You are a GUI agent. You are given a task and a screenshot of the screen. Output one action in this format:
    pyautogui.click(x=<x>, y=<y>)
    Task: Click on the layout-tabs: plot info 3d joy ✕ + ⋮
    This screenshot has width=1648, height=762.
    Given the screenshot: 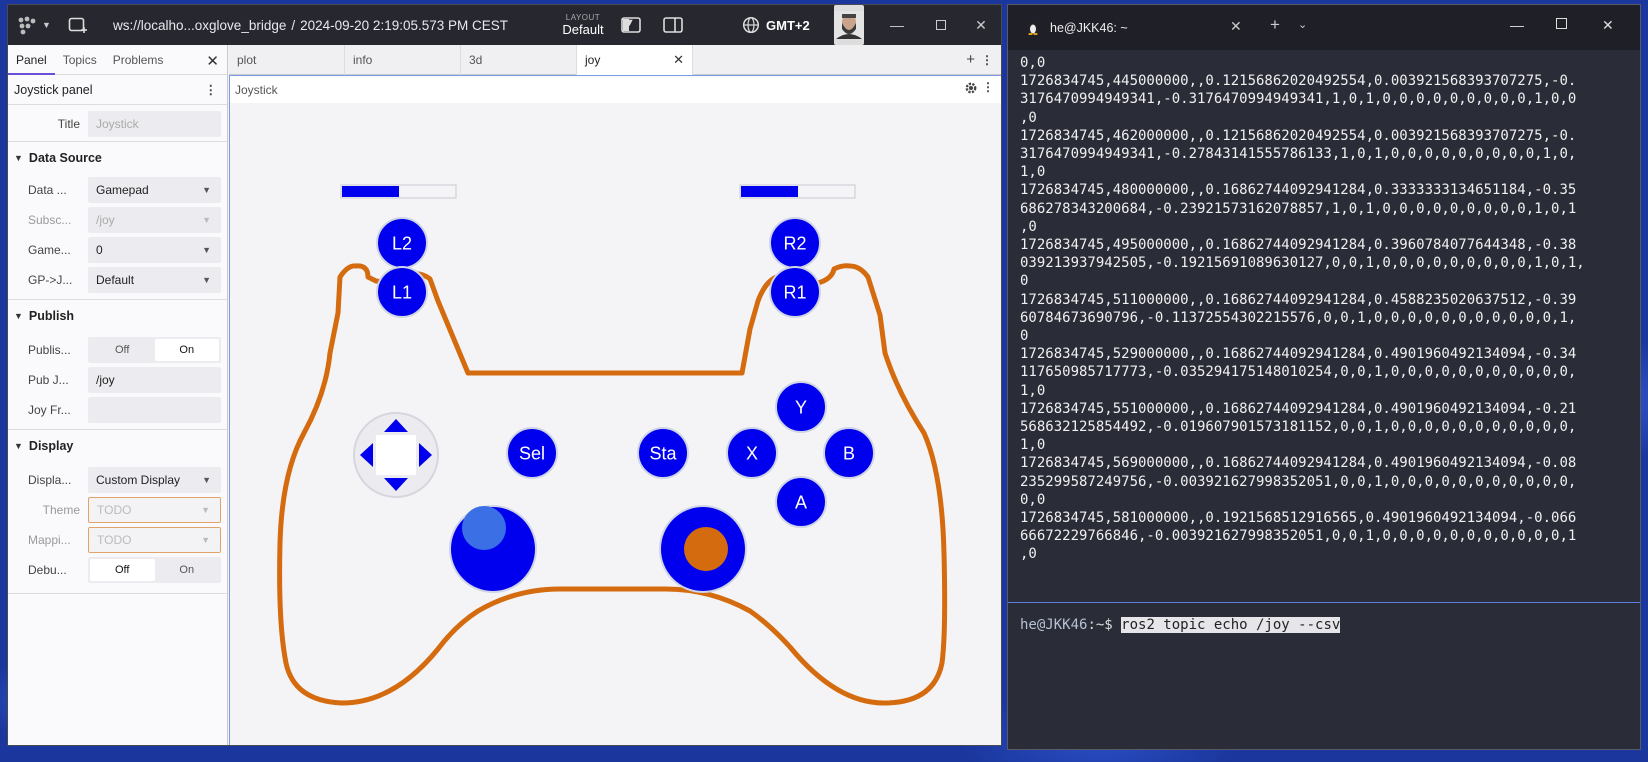 What is the action you would take?
    pyautogui.click(x=615, y=60)
    